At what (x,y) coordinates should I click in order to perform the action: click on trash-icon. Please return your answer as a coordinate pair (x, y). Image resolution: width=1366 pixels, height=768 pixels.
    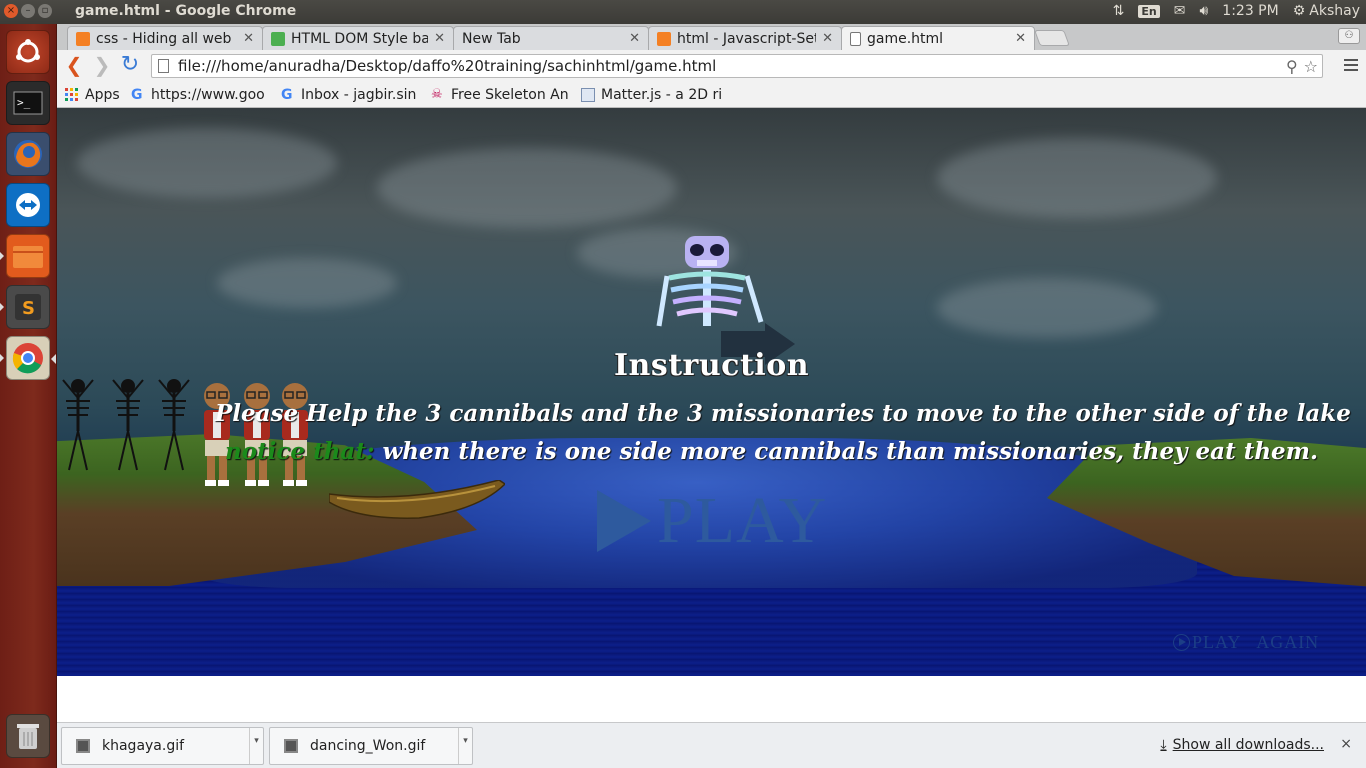
    Looking at the image, I should click on (28, 736).